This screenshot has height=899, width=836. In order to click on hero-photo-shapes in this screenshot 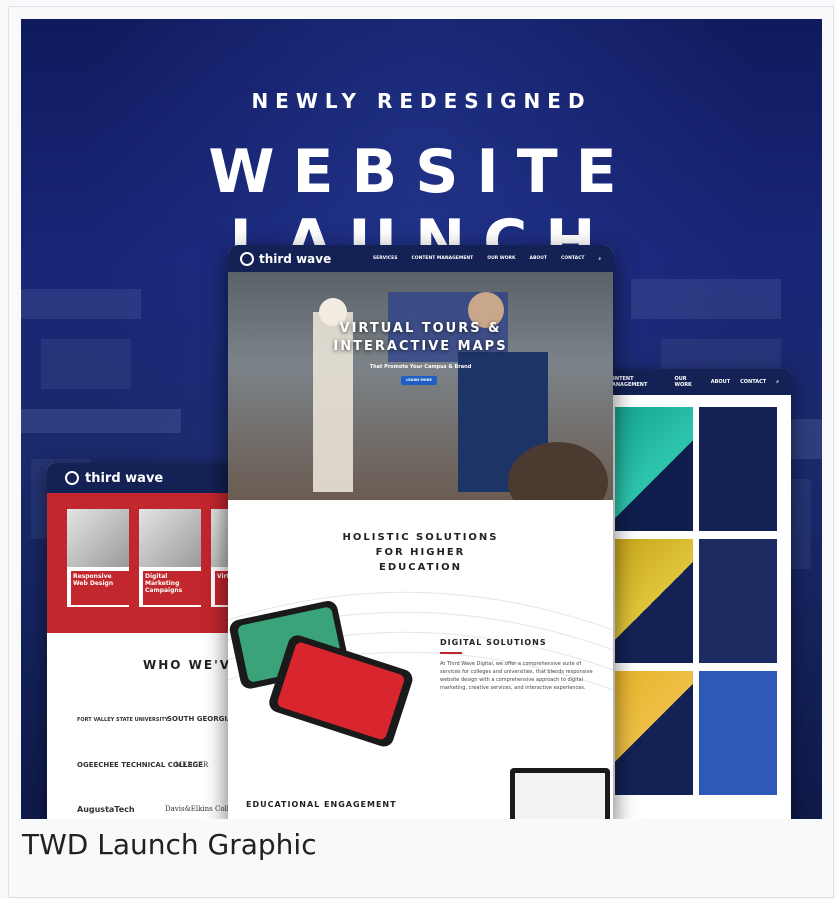, I will do `click(460, 396)`.